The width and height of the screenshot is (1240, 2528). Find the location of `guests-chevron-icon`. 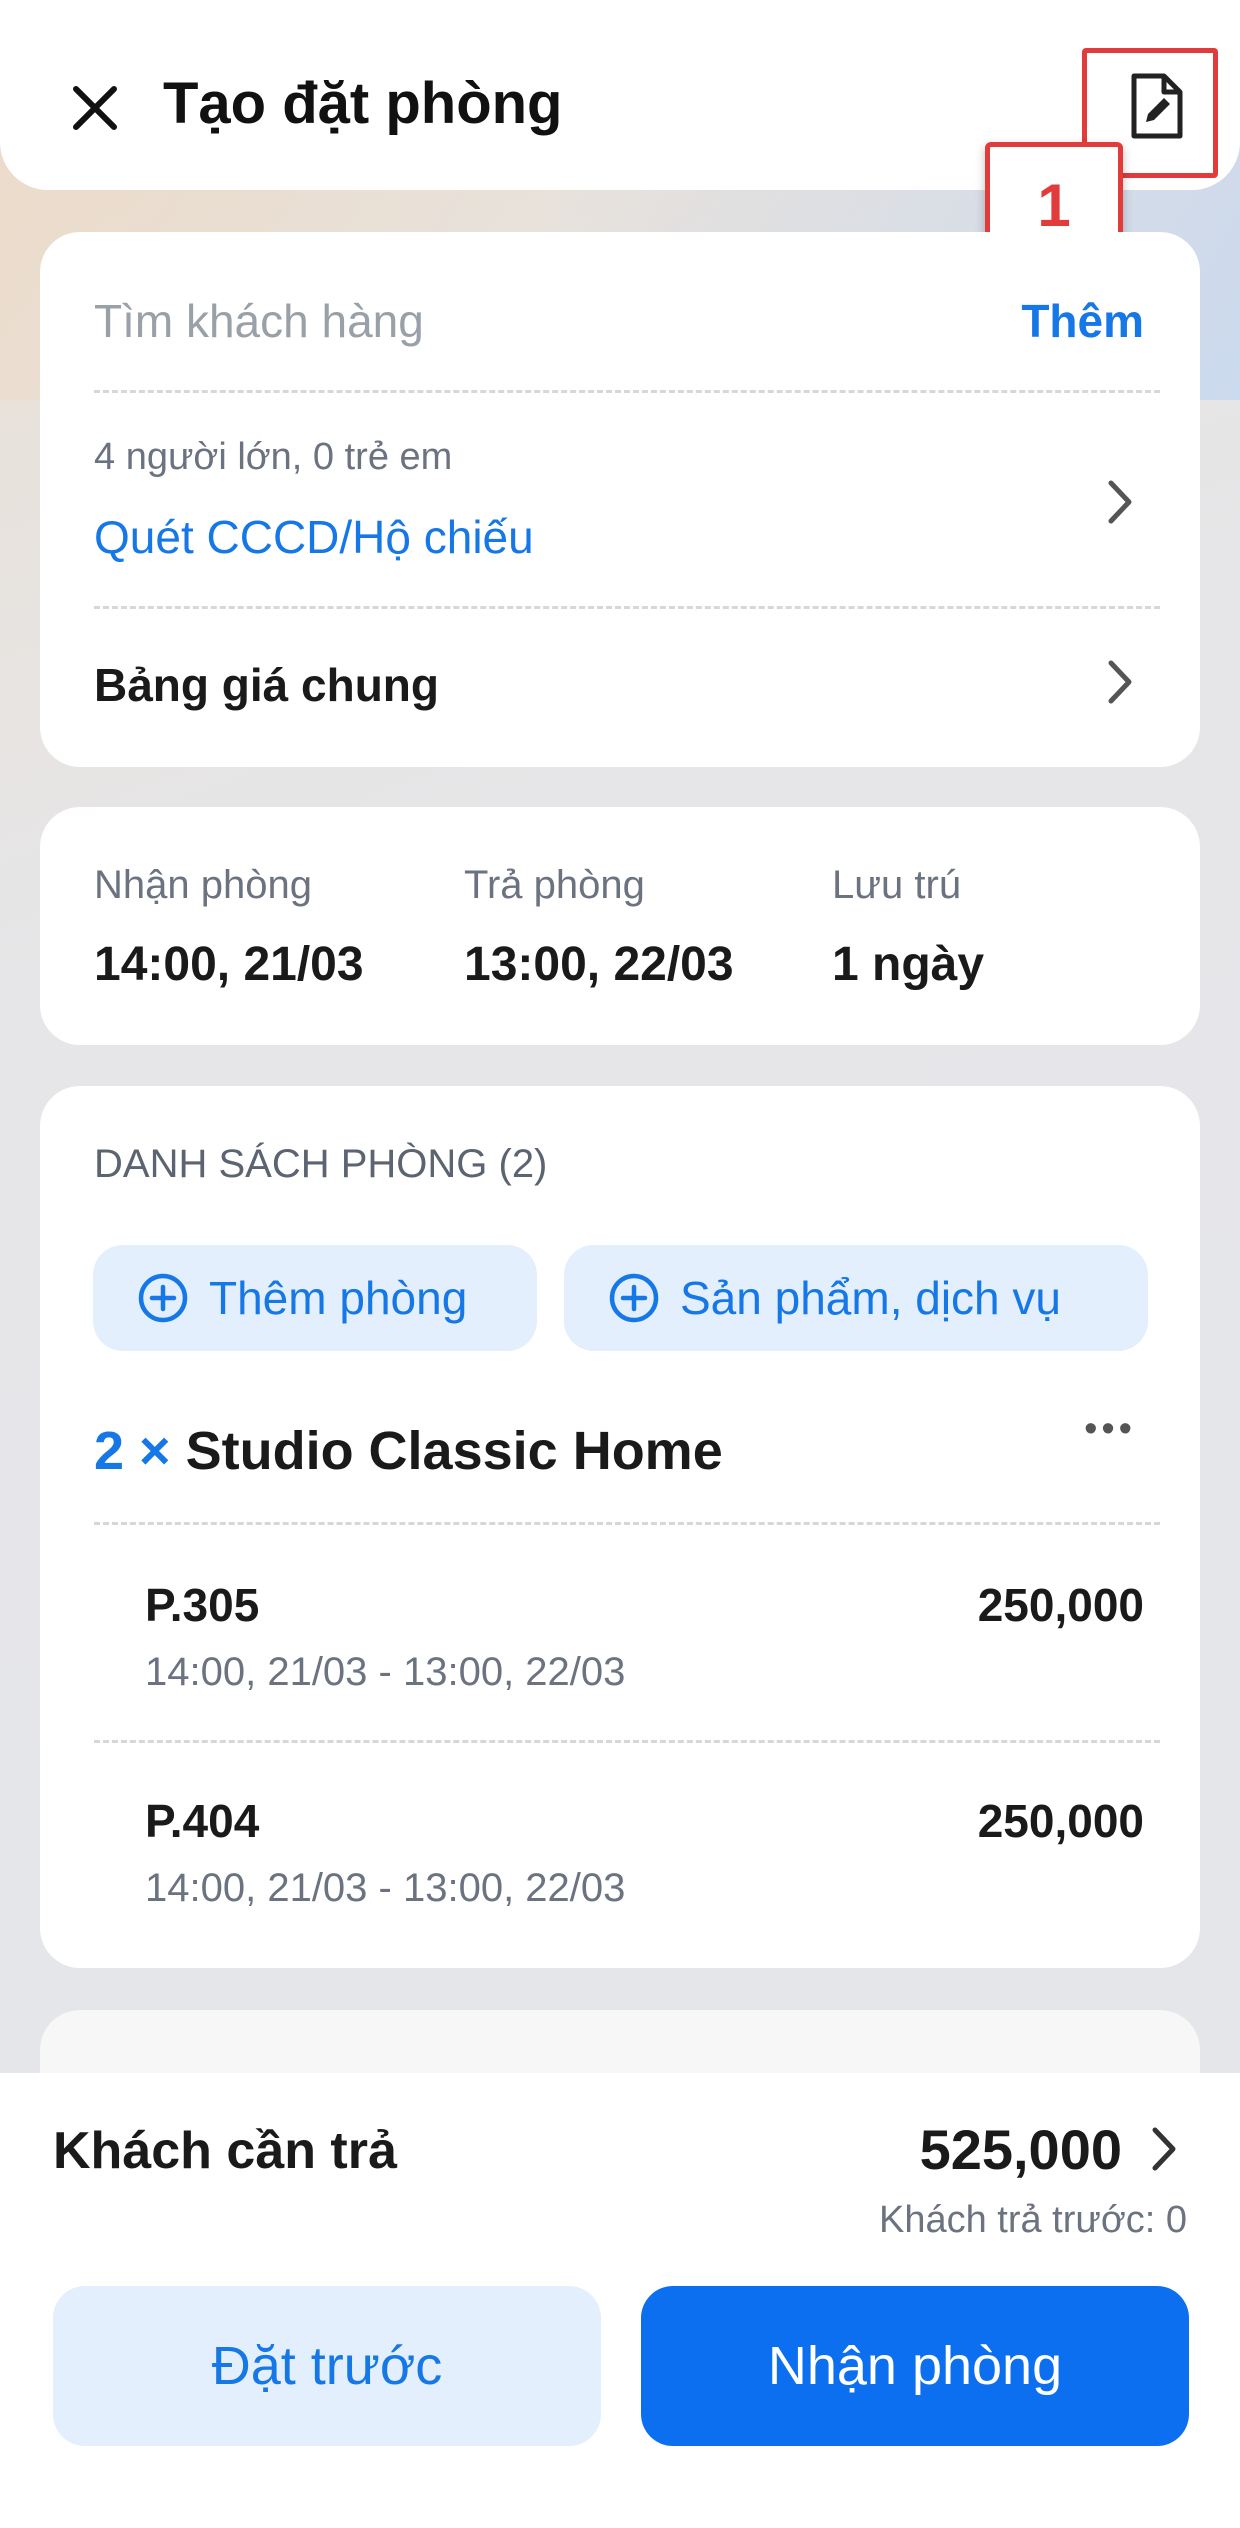

guests-chevron-icon is located at coordinates (1120, 502).